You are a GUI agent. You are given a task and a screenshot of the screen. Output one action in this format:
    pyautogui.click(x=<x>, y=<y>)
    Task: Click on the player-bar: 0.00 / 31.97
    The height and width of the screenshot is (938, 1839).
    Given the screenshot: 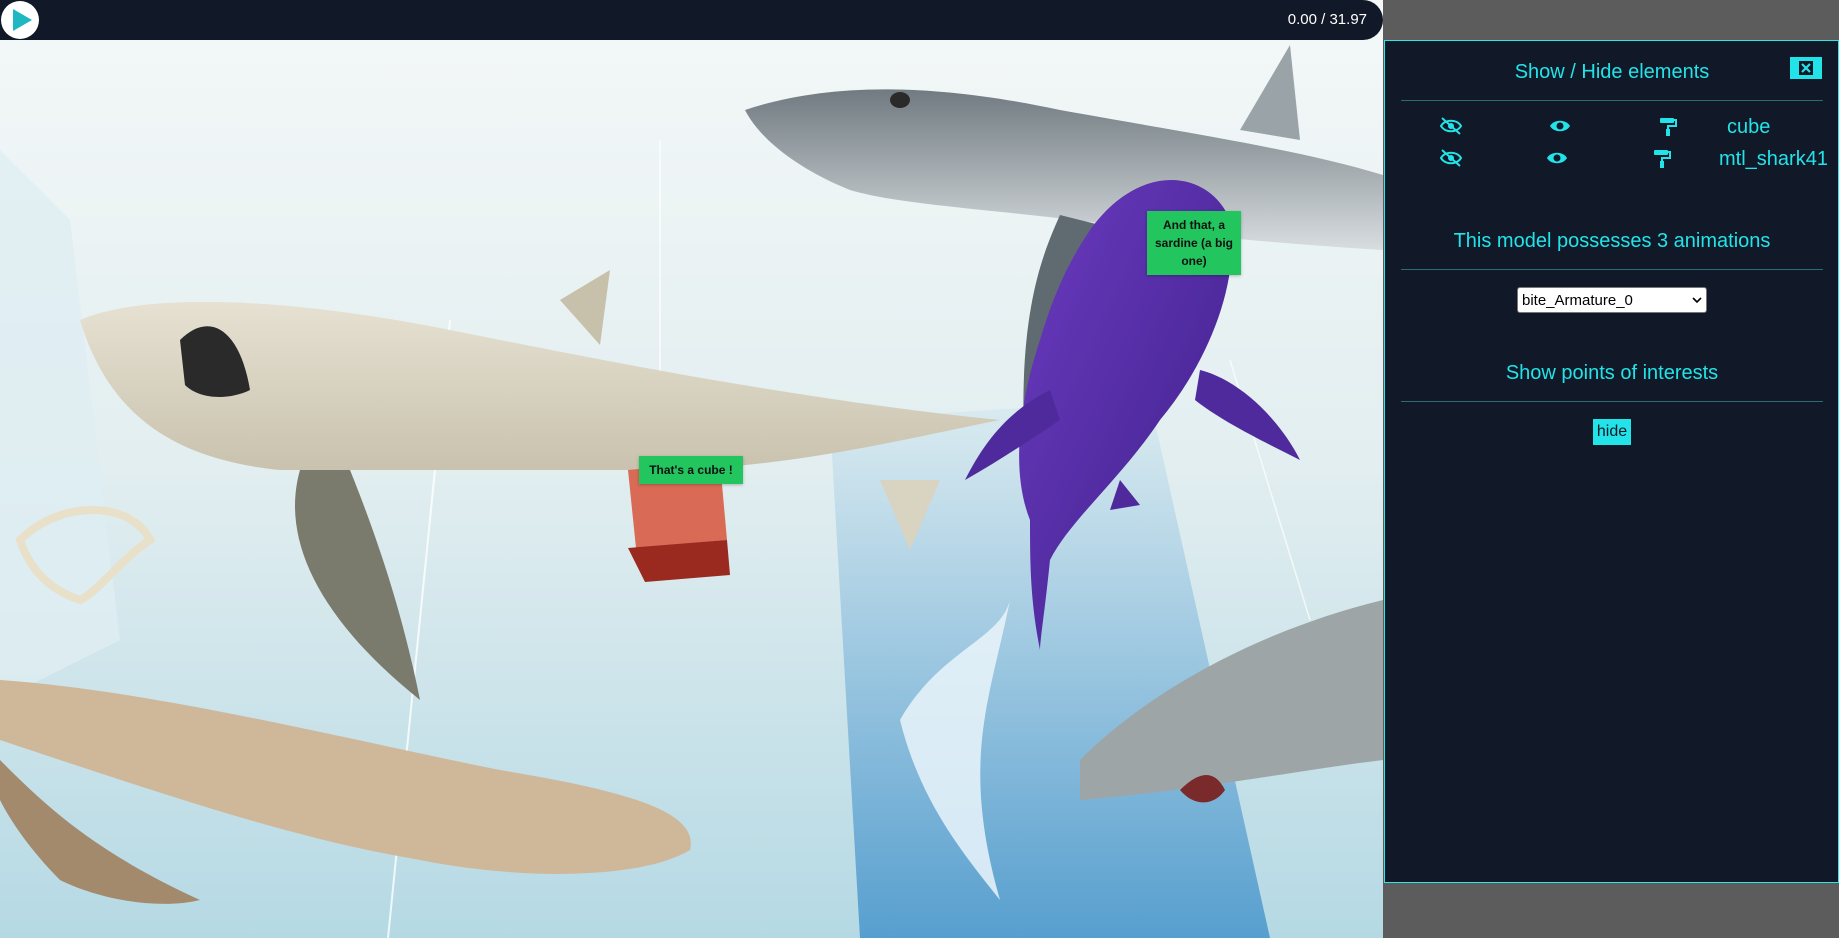 What is the action you would take?
    pyautogui.click(x=691, y=20)
    